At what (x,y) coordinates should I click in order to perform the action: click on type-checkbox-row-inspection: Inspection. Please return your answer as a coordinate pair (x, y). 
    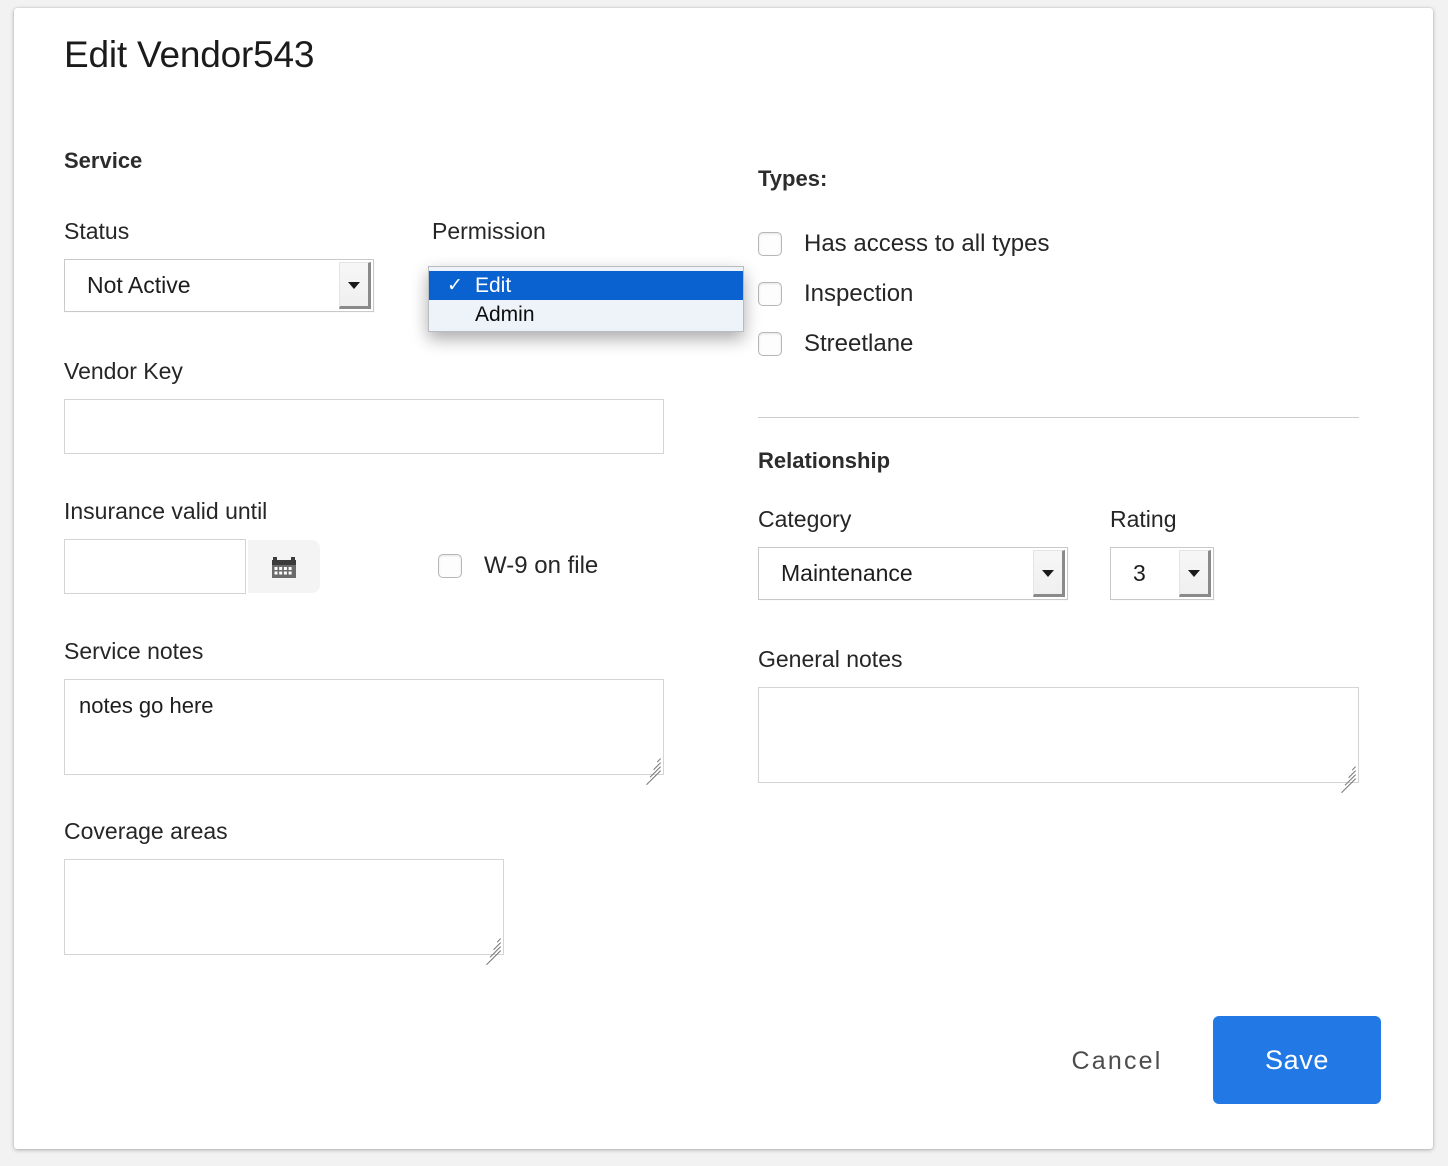
    Looking at the image, I should click on (835, 294).